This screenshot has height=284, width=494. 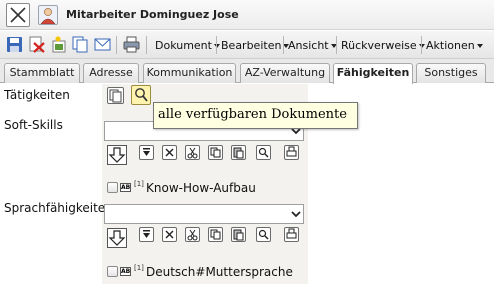 I want to click on tab-kommunikation: Kommunikation, so click(x=189, y=73).